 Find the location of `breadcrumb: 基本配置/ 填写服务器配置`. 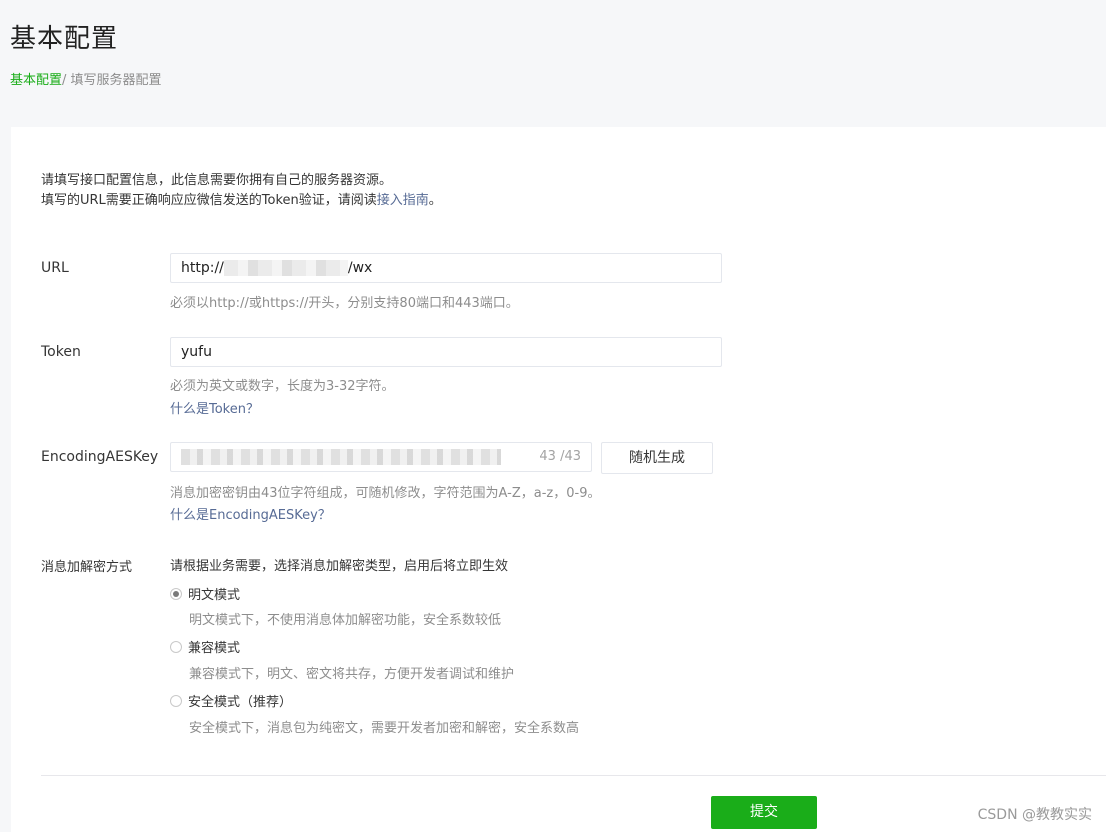

breadcrumb: 基本配置/ 填写服务器配置 is located at coordinates (86, 78).